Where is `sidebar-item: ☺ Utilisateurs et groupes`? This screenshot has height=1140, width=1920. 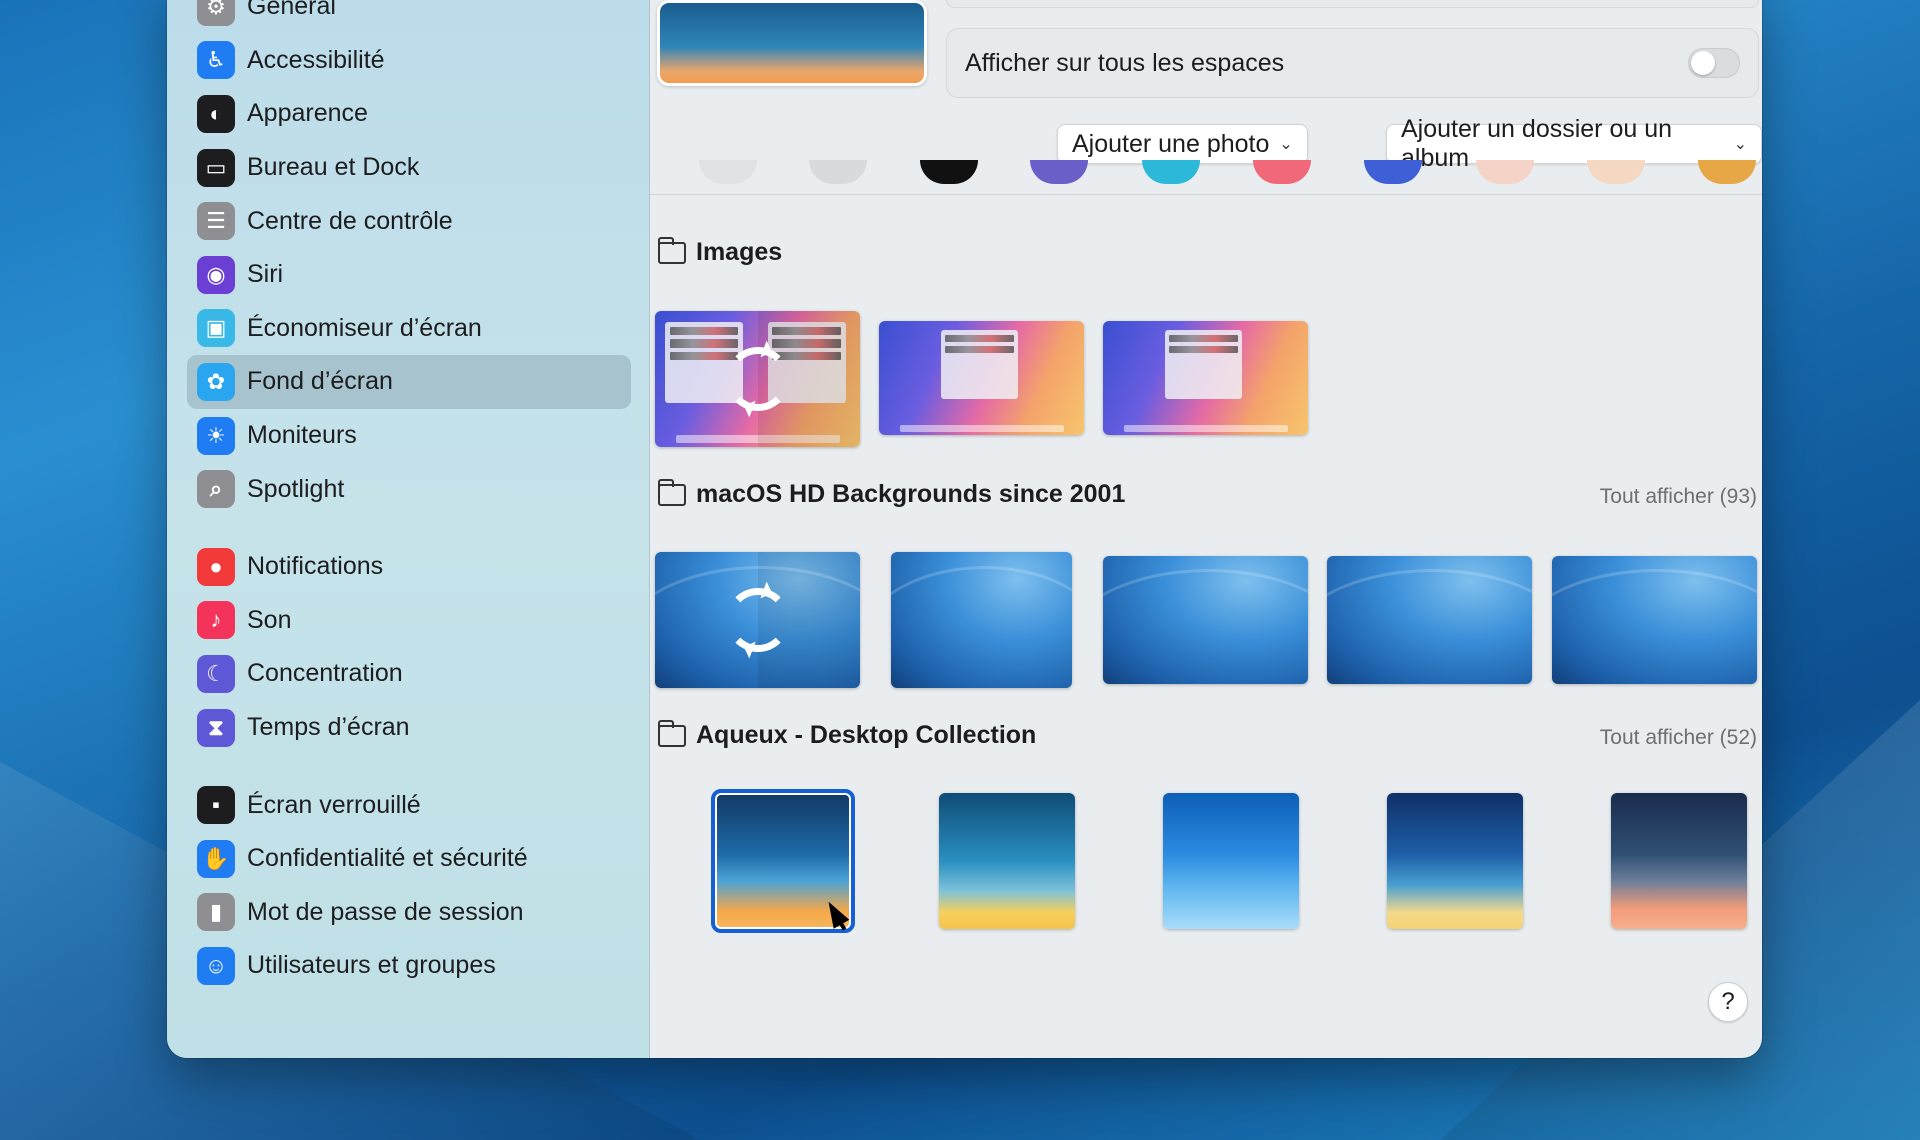
sidebar-item: ☺ Utilisateurs et groupes is located at coordinates (409, 966).